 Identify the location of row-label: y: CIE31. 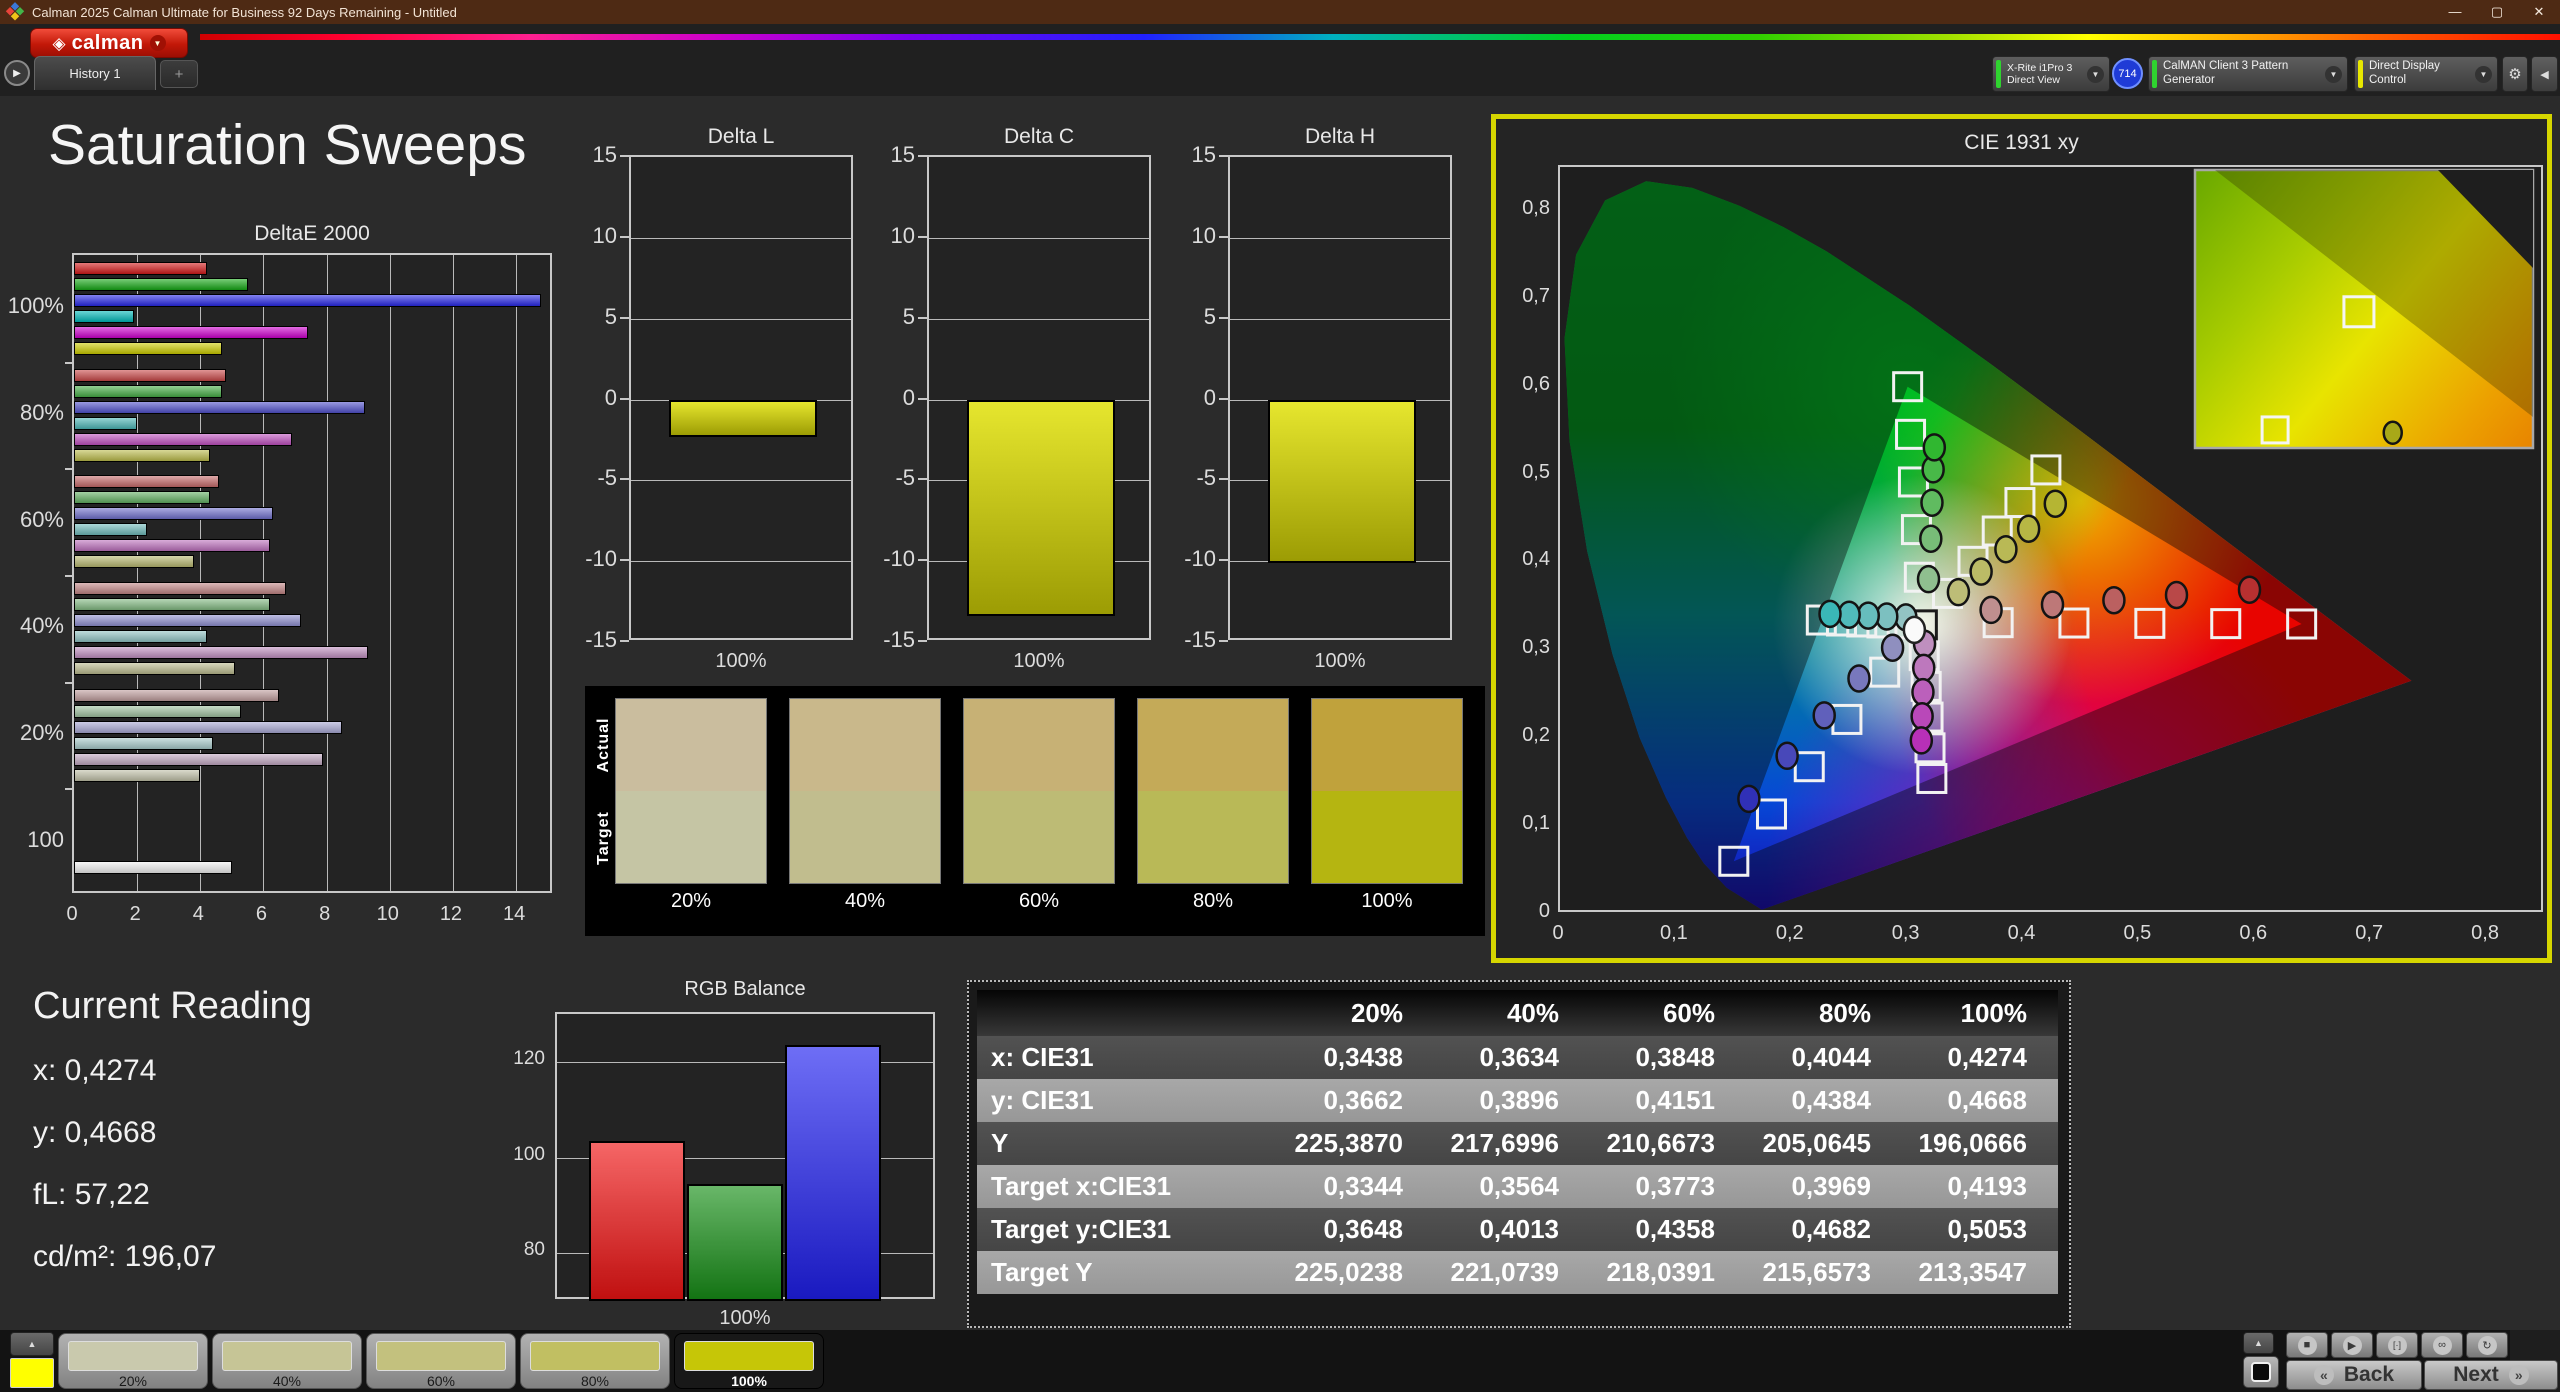
(1042, 1100).